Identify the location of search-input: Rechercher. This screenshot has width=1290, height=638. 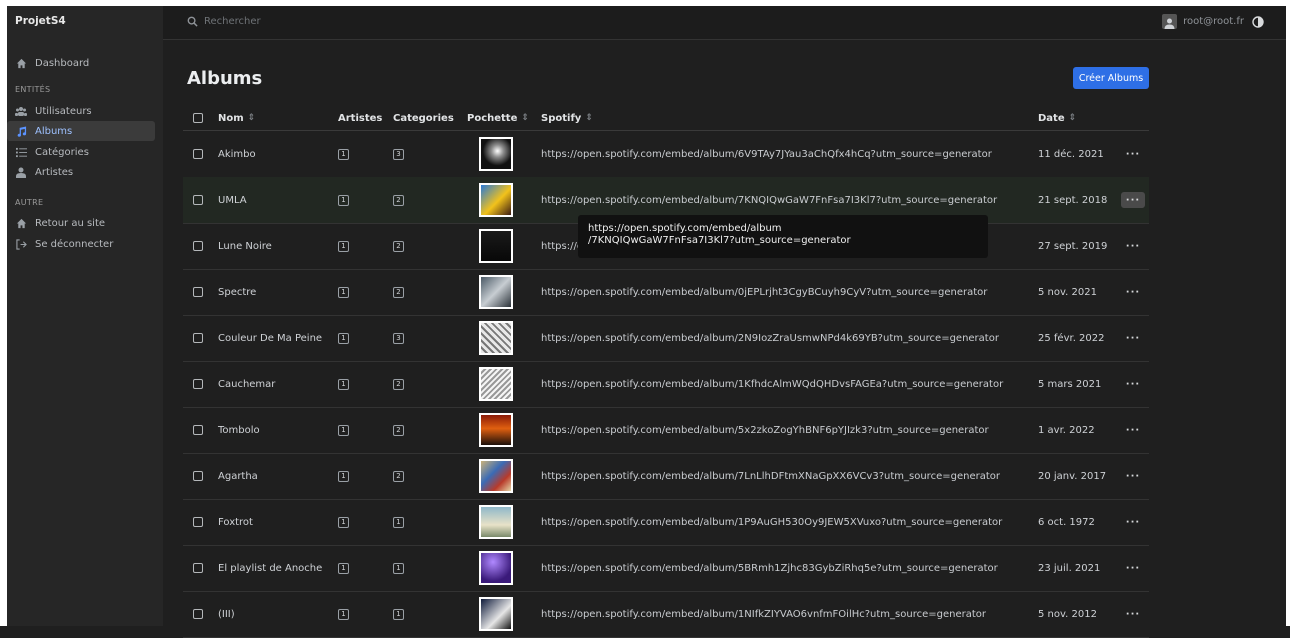
(224, 21).